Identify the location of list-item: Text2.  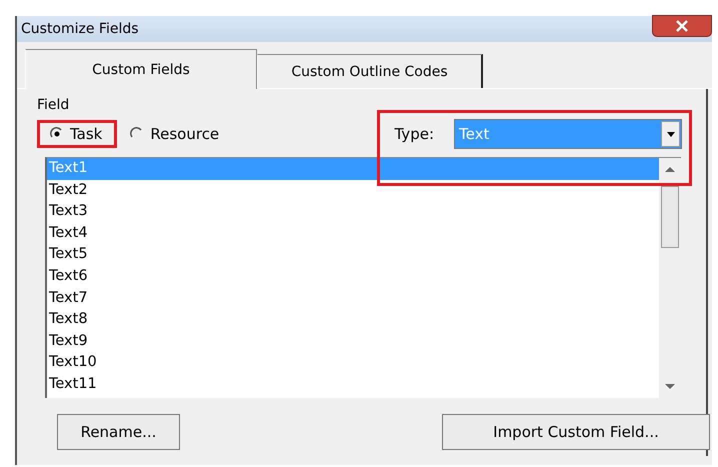
(353, 191).